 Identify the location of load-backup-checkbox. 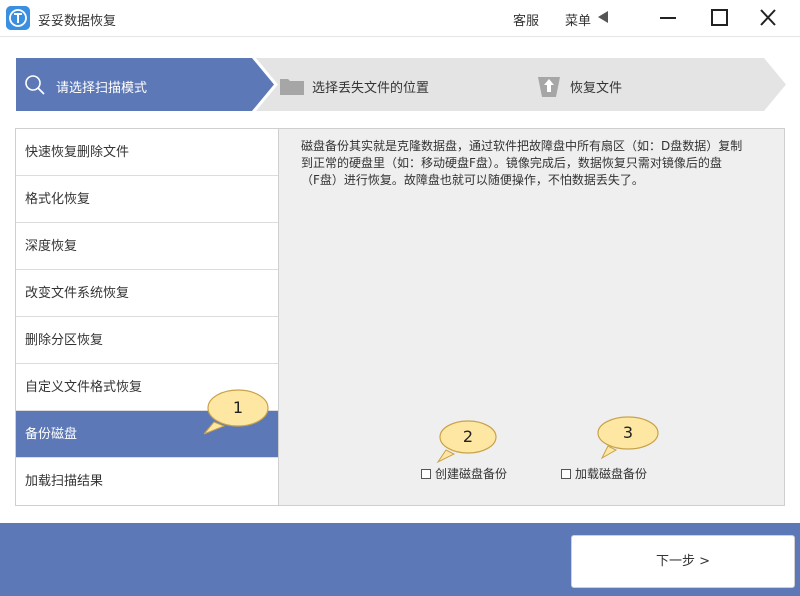
(566, 473).